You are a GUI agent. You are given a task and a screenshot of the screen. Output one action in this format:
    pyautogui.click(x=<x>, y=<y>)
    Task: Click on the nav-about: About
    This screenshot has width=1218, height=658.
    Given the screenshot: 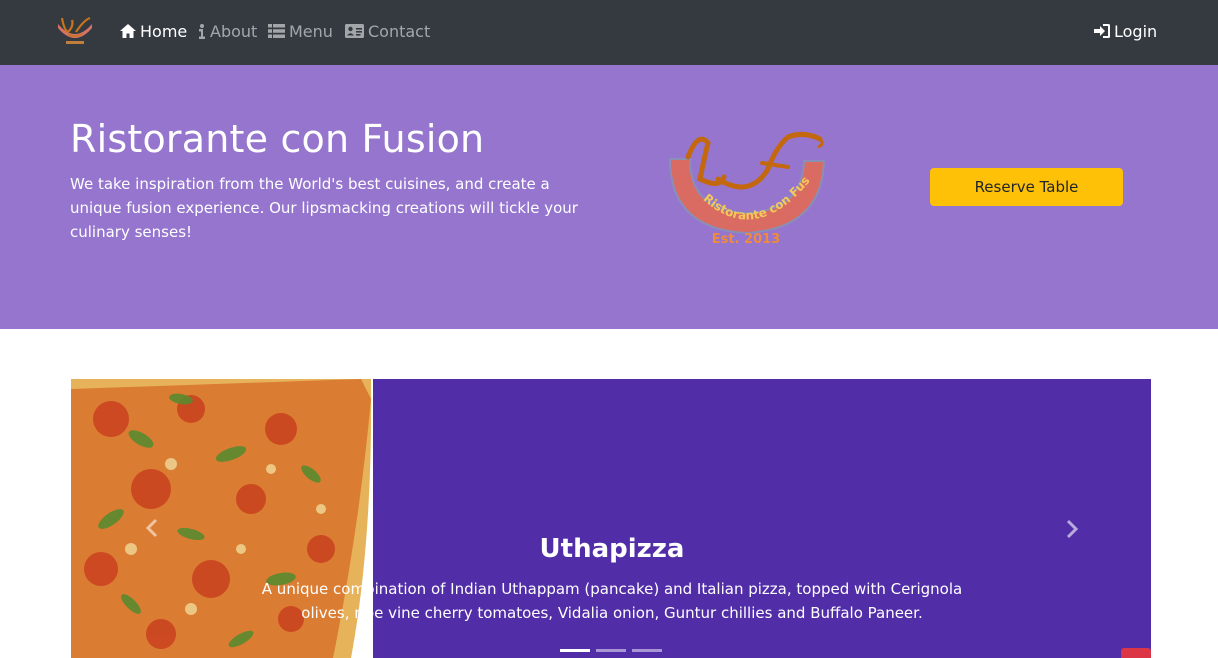 What is the action you would take?
    pyautogui.click(x=227, y=31)
    